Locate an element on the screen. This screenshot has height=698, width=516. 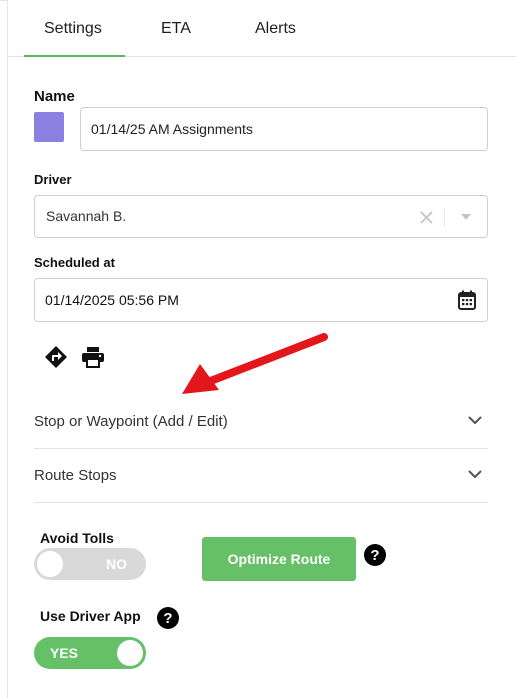
route-stops-section: Route Stops is located at coordinates (261, 476).